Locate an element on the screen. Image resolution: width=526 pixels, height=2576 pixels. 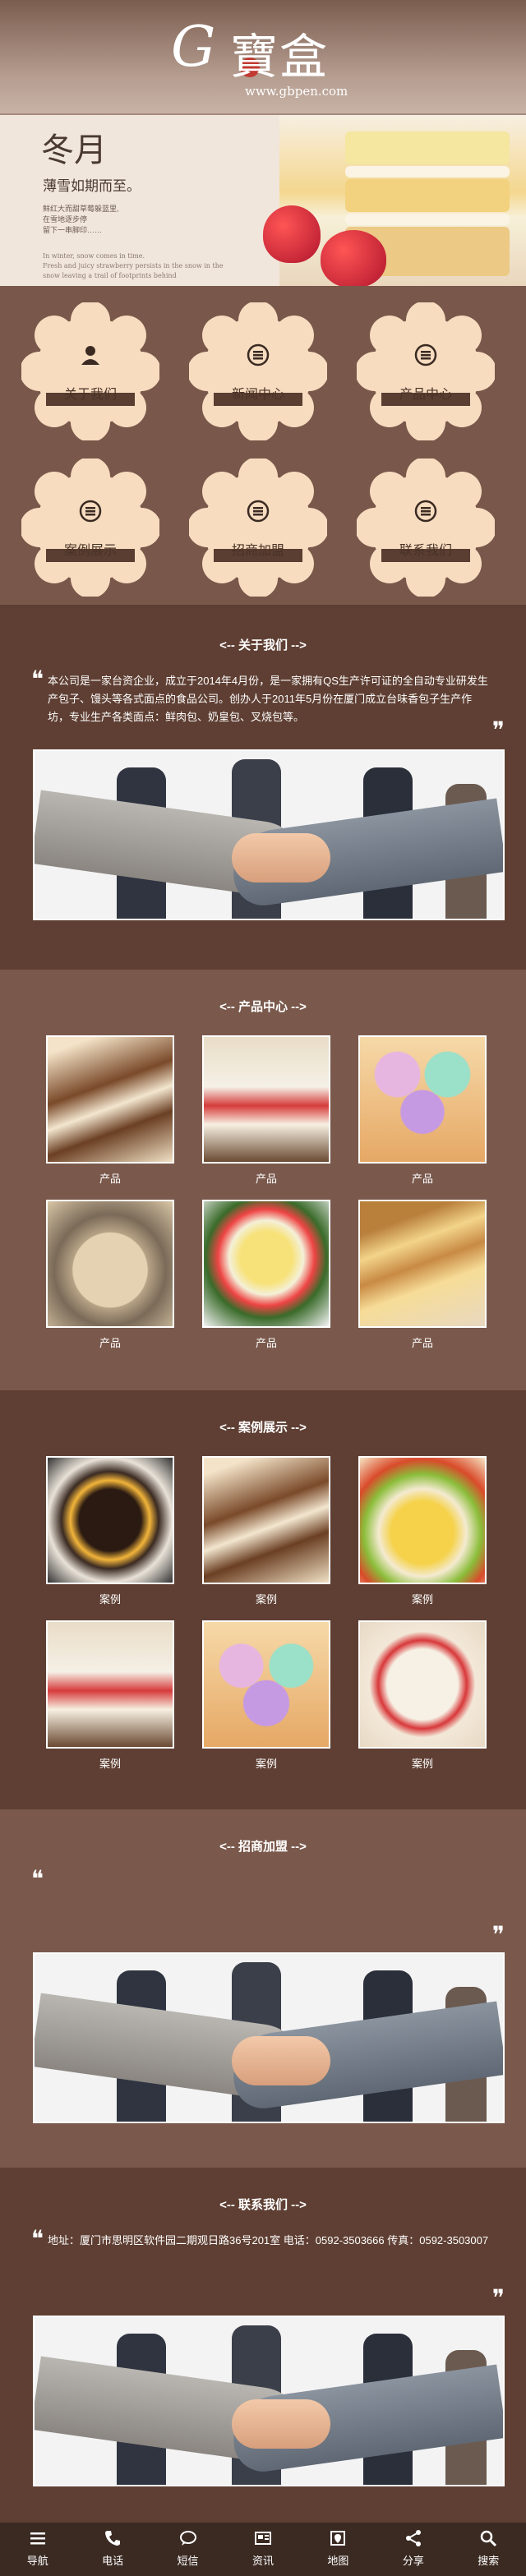
menu-label: 新闻中心 is located at coordinates (257, 395).